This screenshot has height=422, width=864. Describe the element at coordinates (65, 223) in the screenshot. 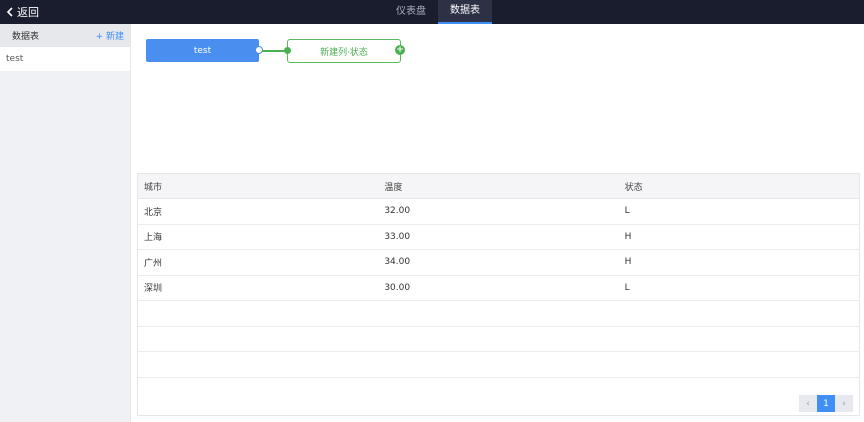

I see `sidebar: 数据表 + 新建 test` at that location.